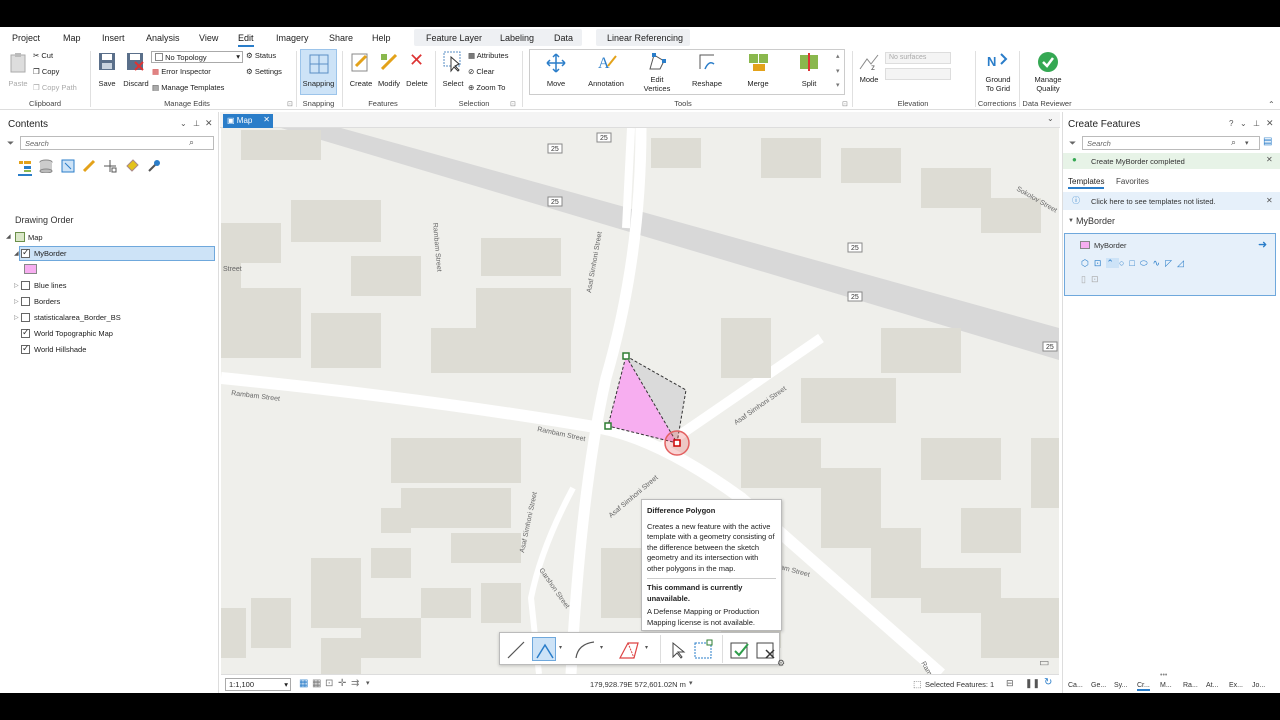 Image resolution: width=1280 pixels, height=720 pixels. What do you see at coordinates (188, 87) in the screenshot?
I see `manage-templates-button: ▤ Manage Templates` at bounding box center [188, 87].